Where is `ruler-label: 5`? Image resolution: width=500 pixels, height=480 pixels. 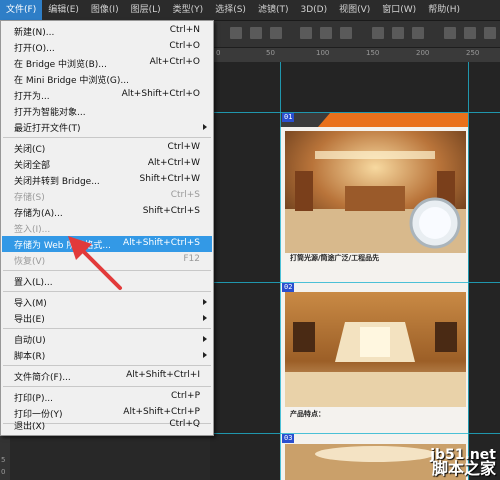 ruler-label: 5 is located at coordinates (3, 460).